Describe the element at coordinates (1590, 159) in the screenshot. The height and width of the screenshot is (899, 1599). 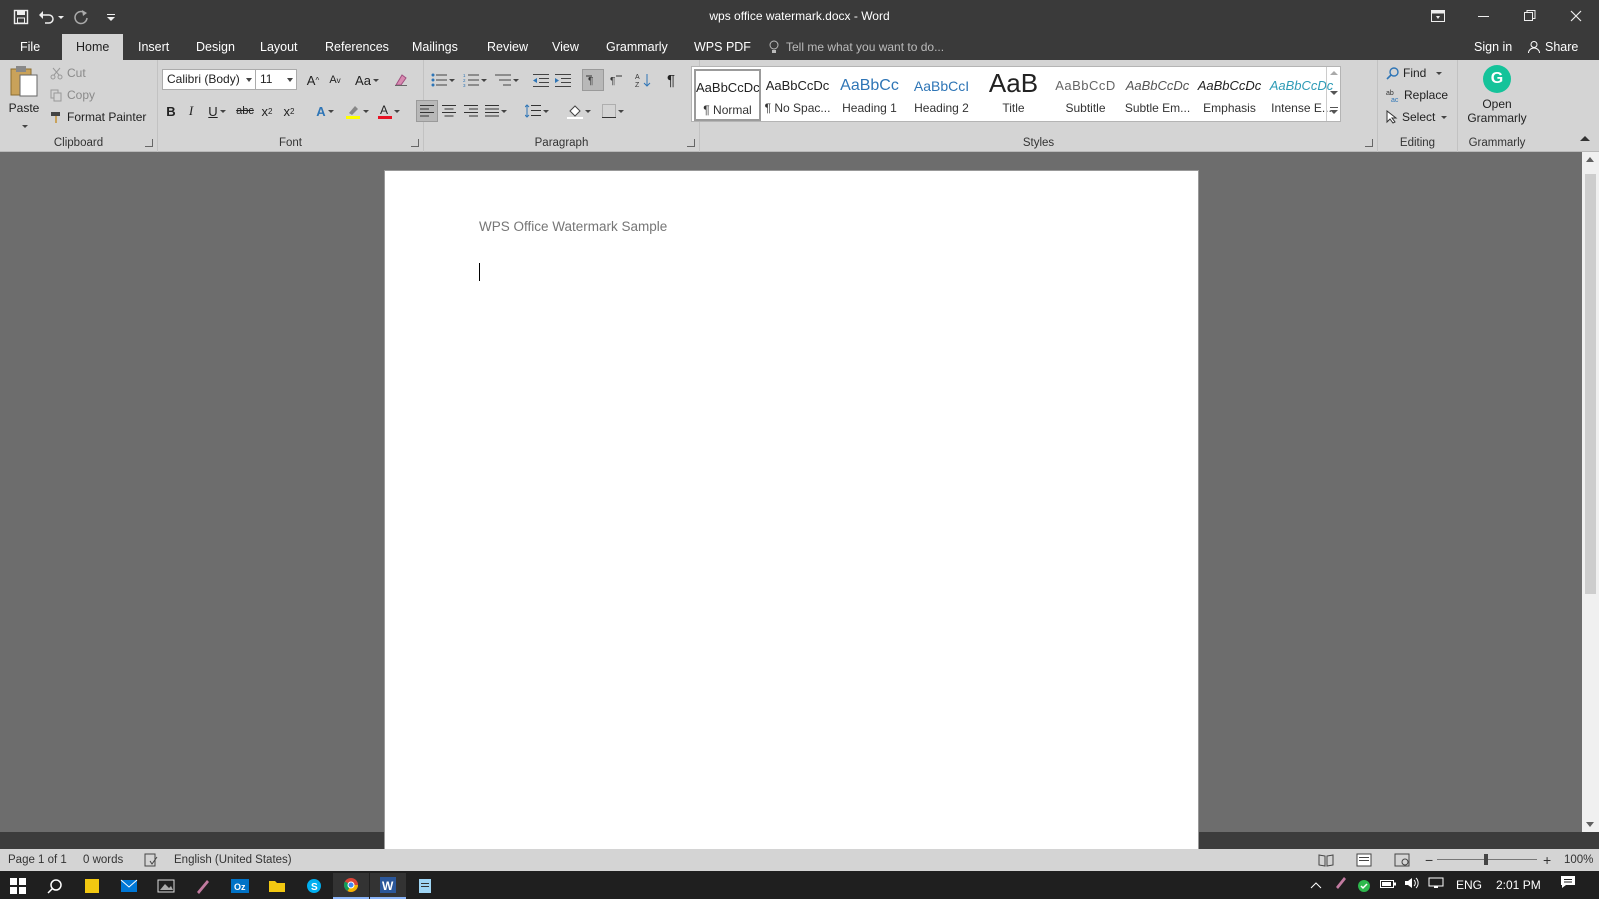
I see `scroll-up-icon` at that location.